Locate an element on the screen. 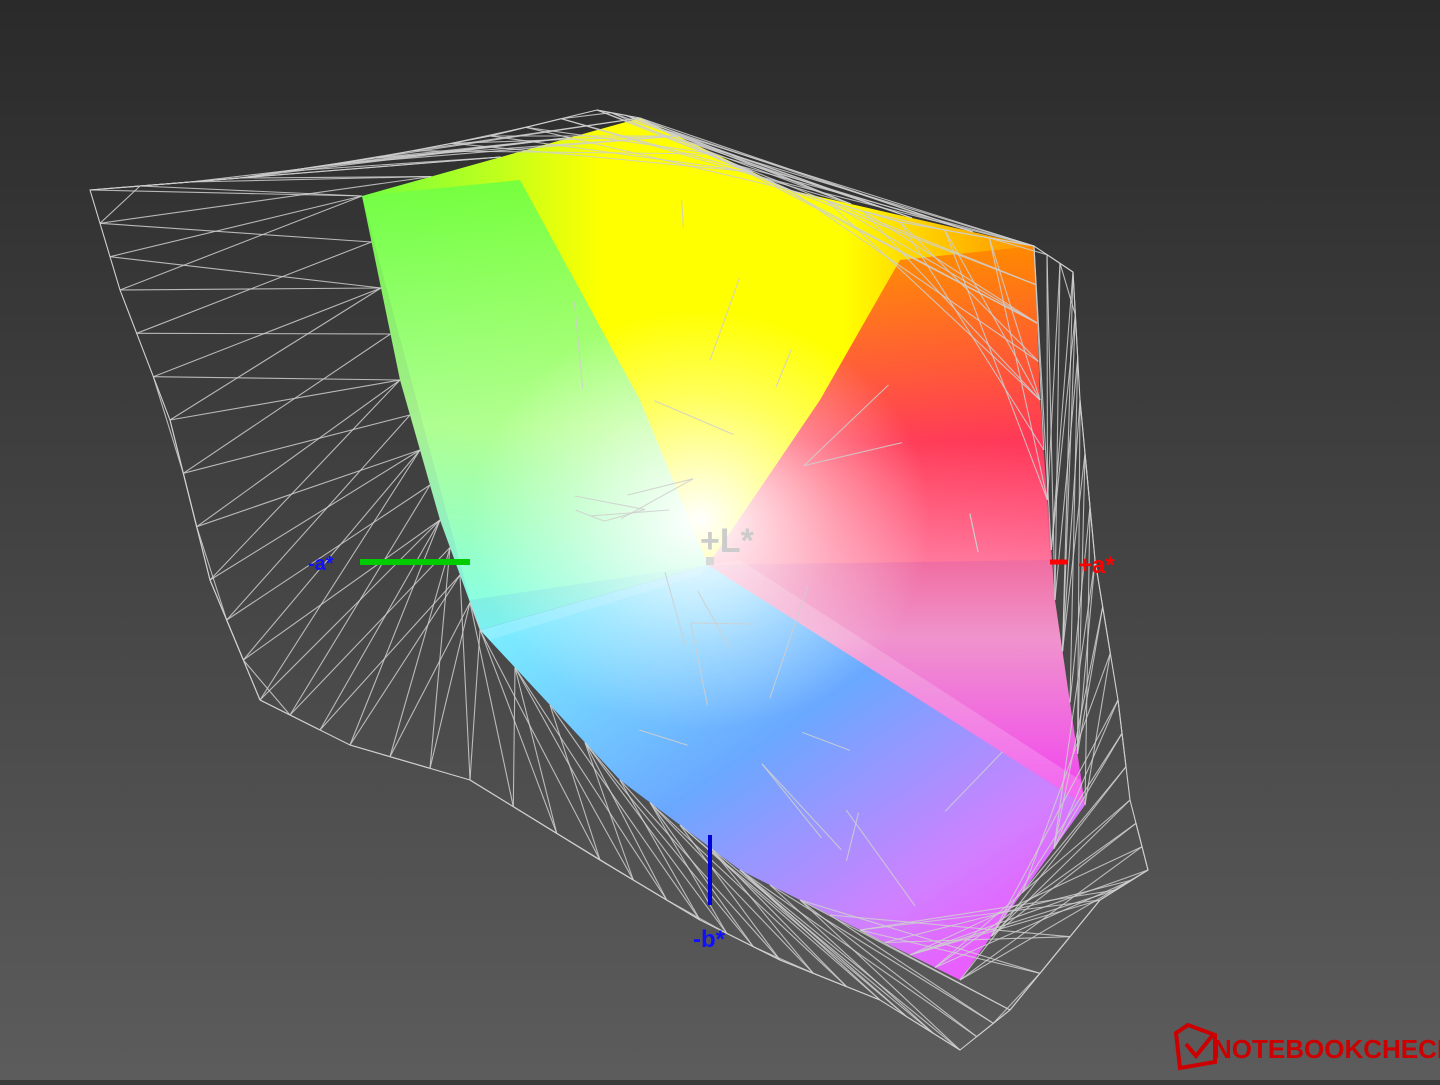 Image resolution: width=1440 pixels, height=1085 pixels. axis-label-lightness: +L* is located at coordinates (727, 541).